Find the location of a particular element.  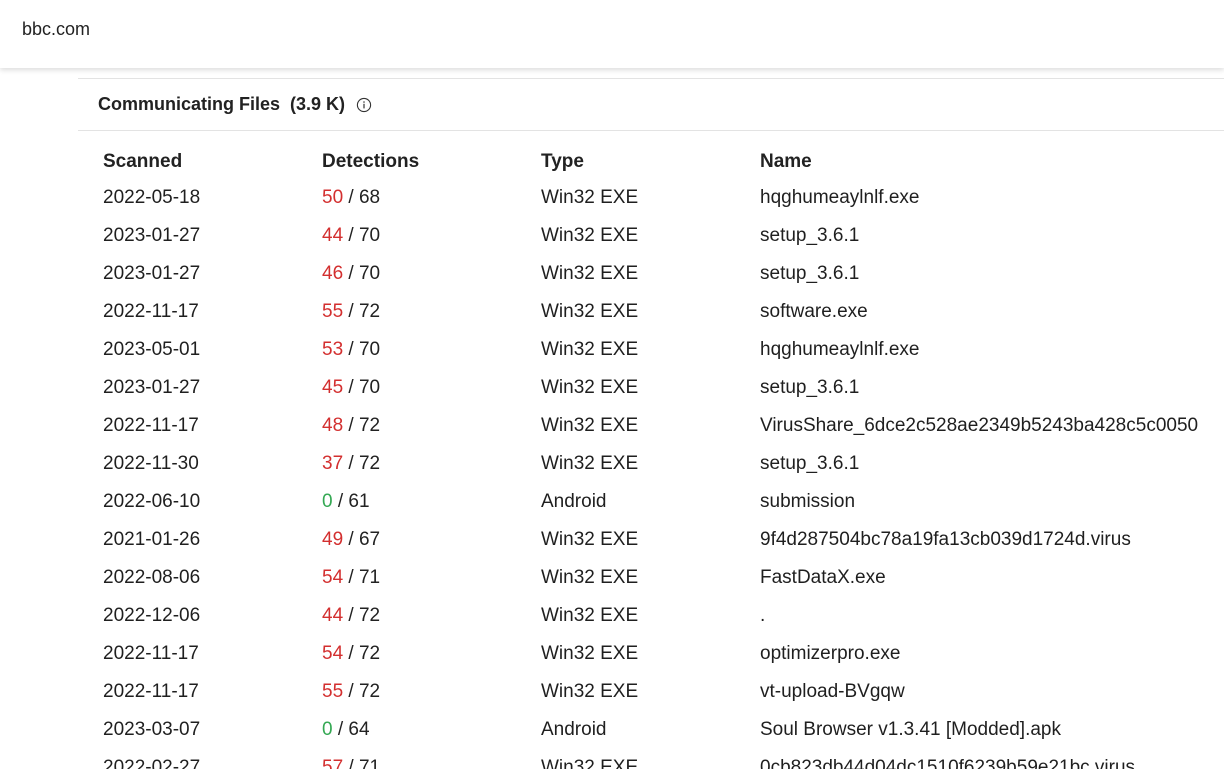

scanned-date: 2022-02-27 is located at coordinates (152, 763).